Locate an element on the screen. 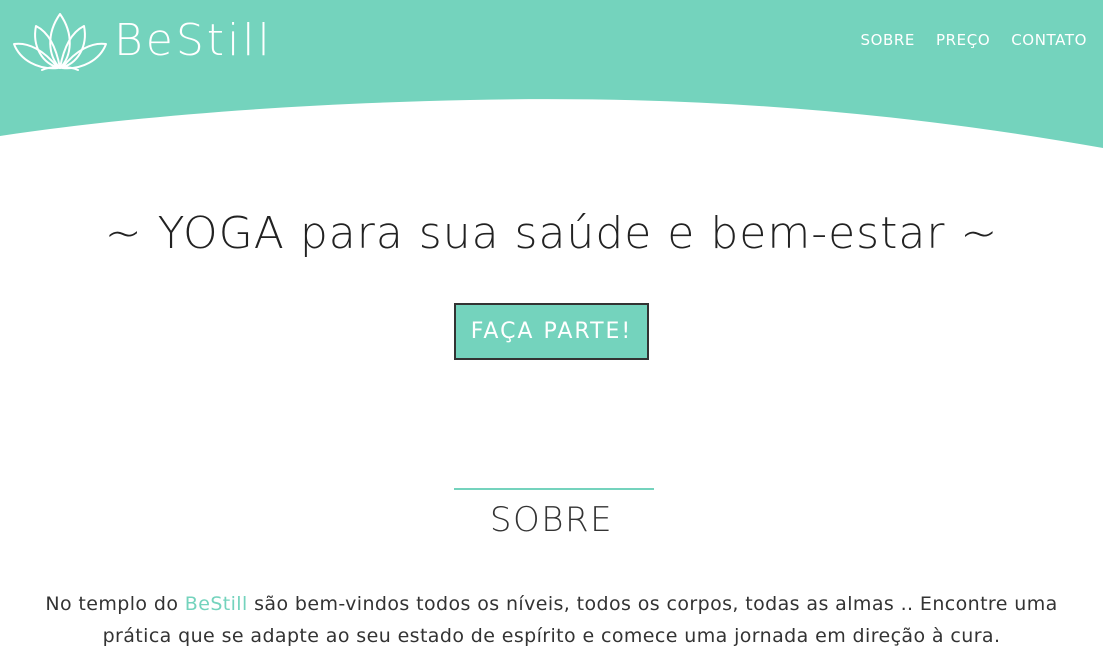  lotus-icon is located at coordinates (60, 42).